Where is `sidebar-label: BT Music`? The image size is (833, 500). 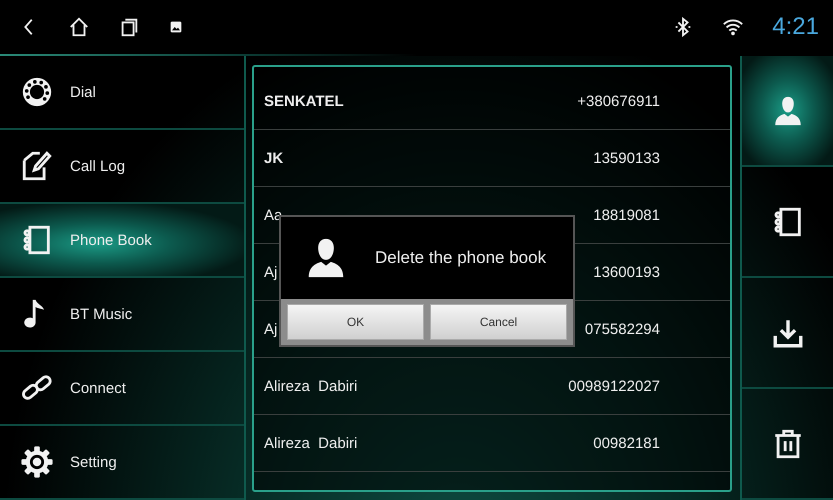 sidebar-label: BT Music is located at coordinates (101, 314).